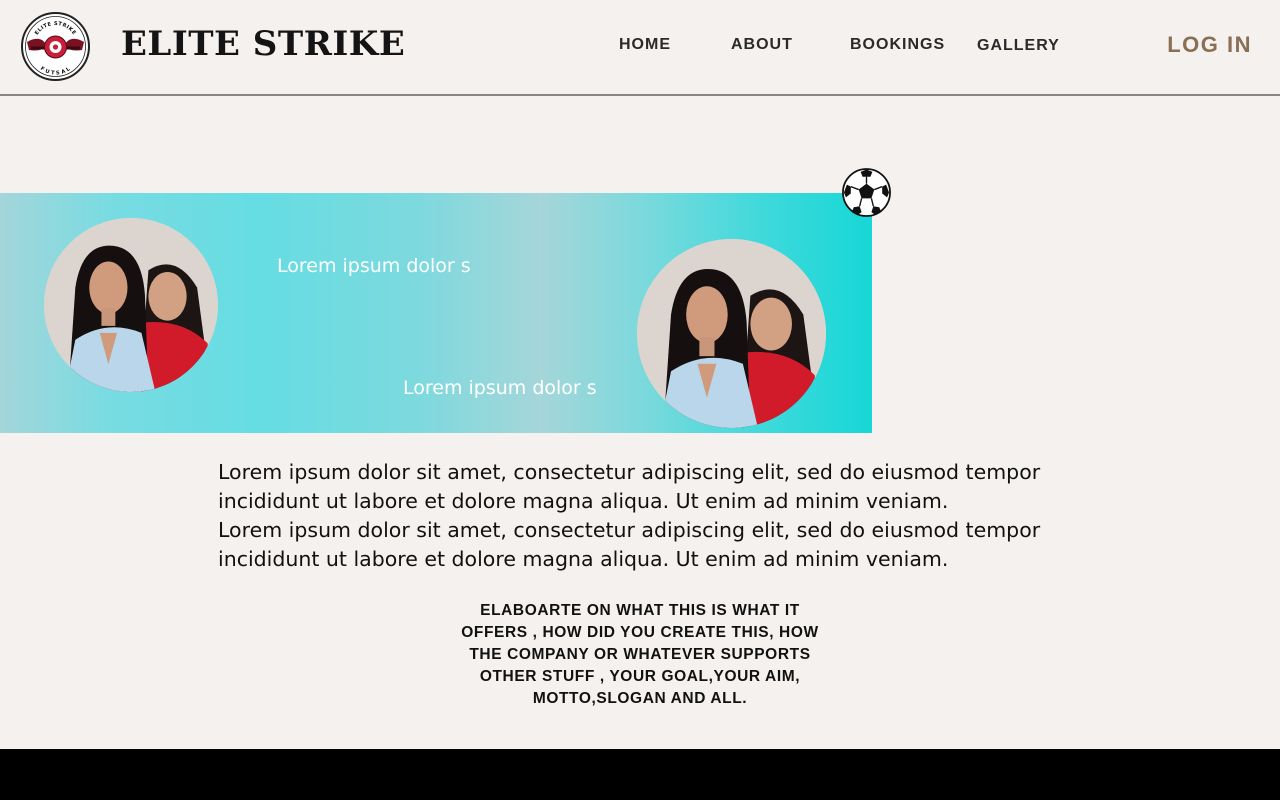 The width and height of the screenshot is (1280, 800). Describe the element at coordinates (263, 44) in the screenshot. I see `brand-name: ELITE STRIKE` at that location.